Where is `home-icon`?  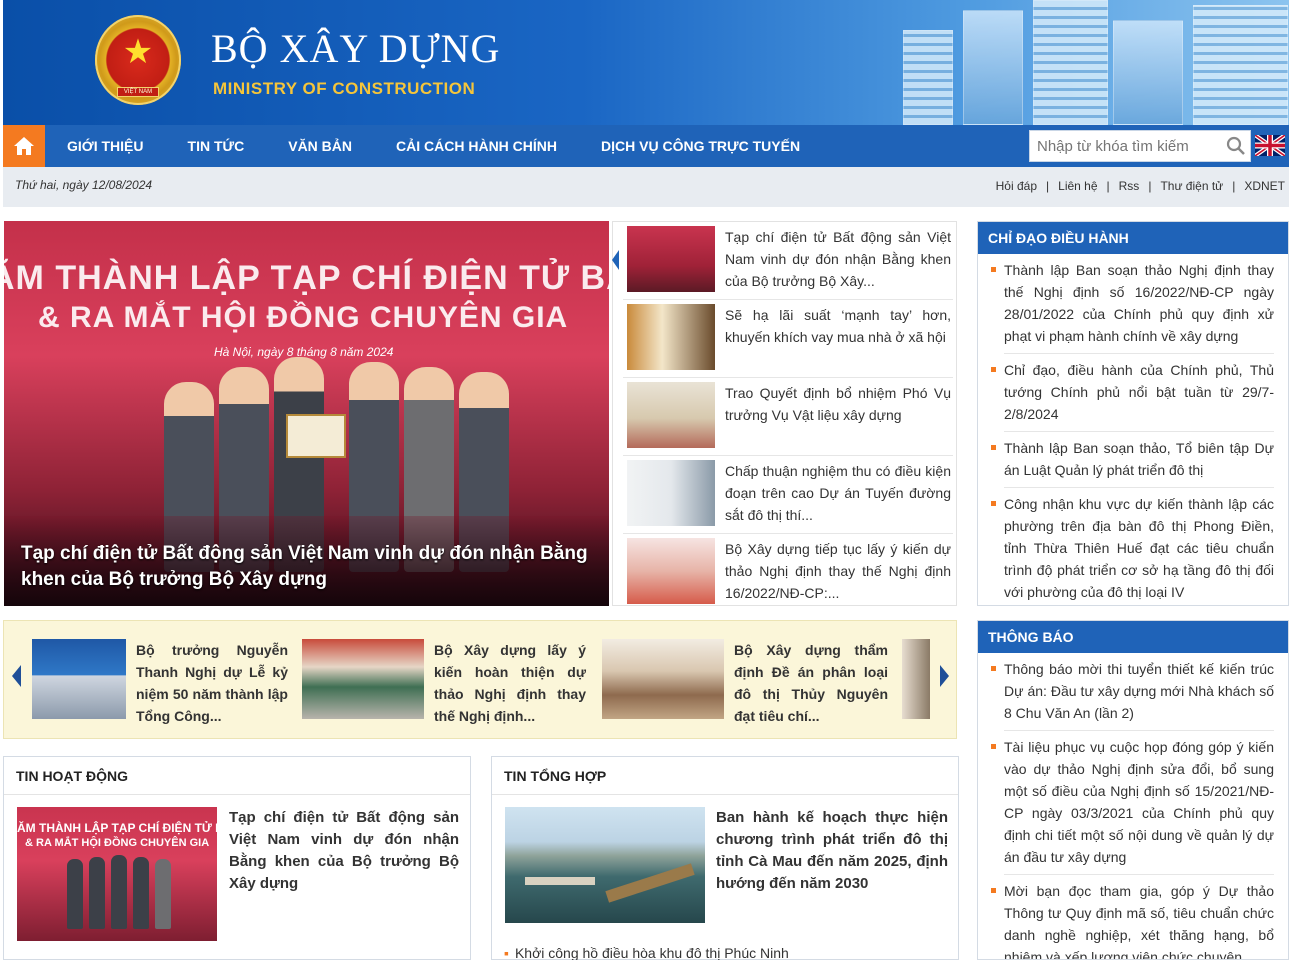
home-icon is located at coordinates (24, 146).